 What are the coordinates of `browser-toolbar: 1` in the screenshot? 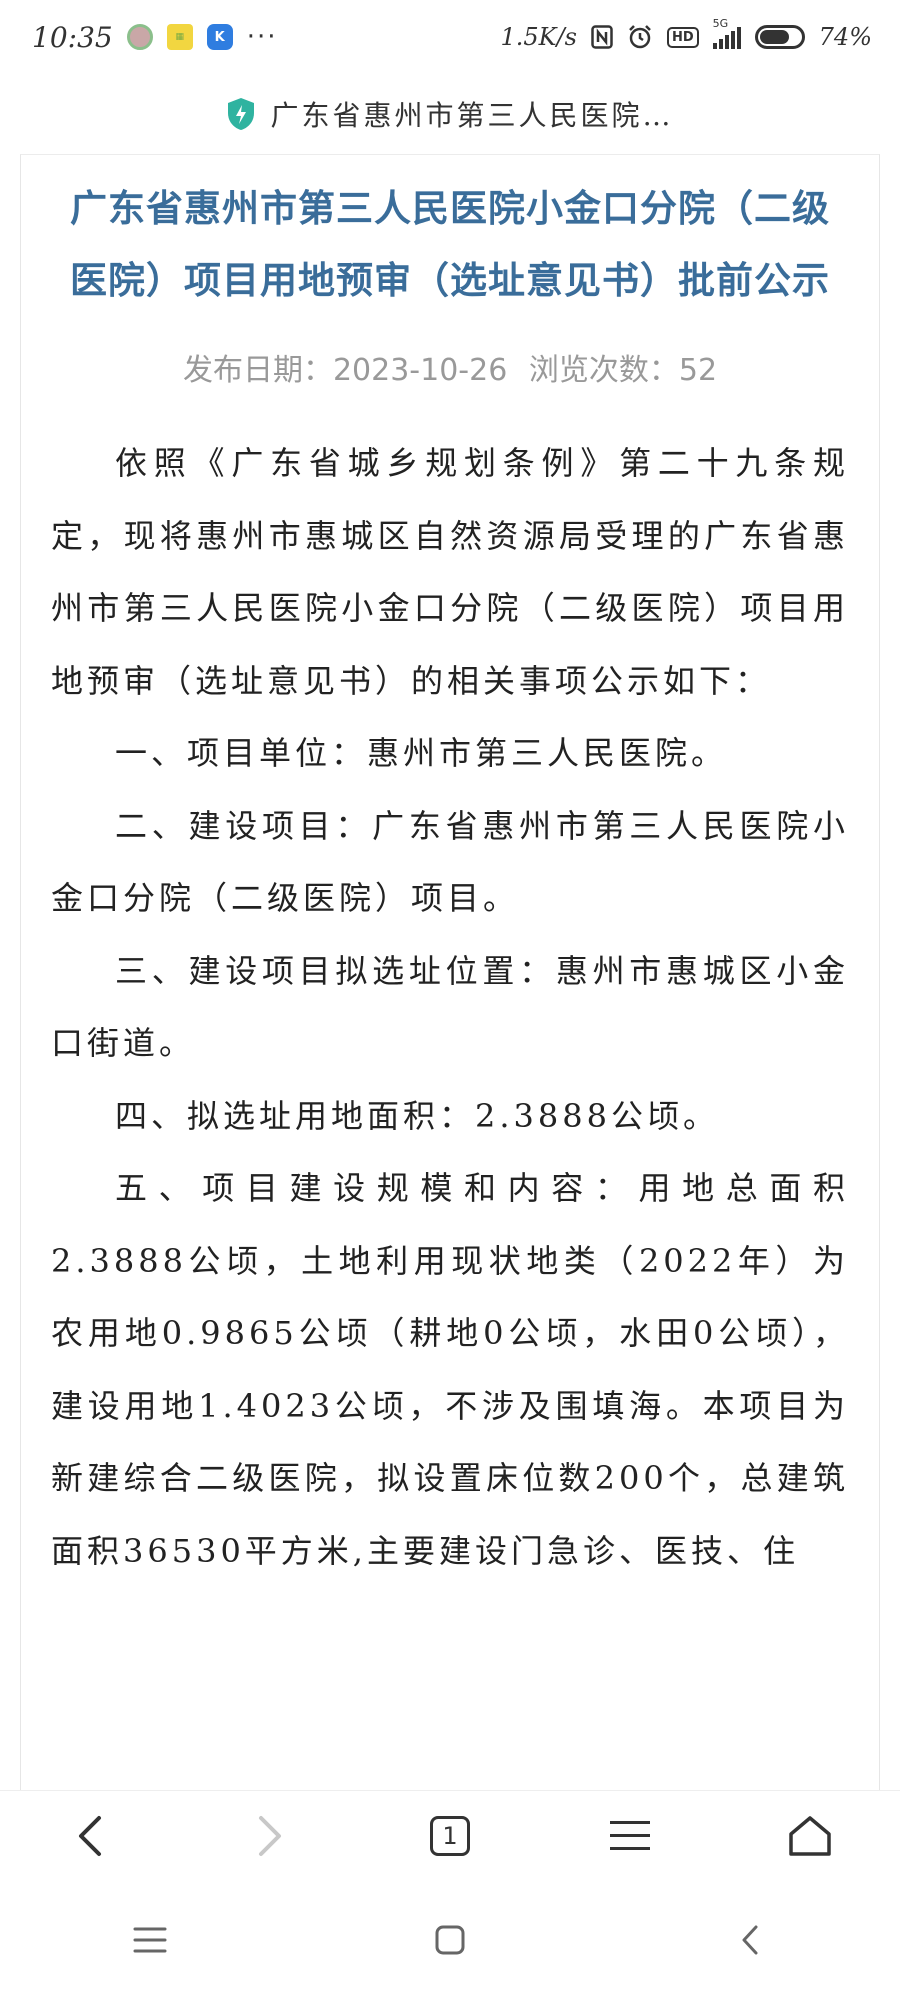 It's located at (450, 1835).